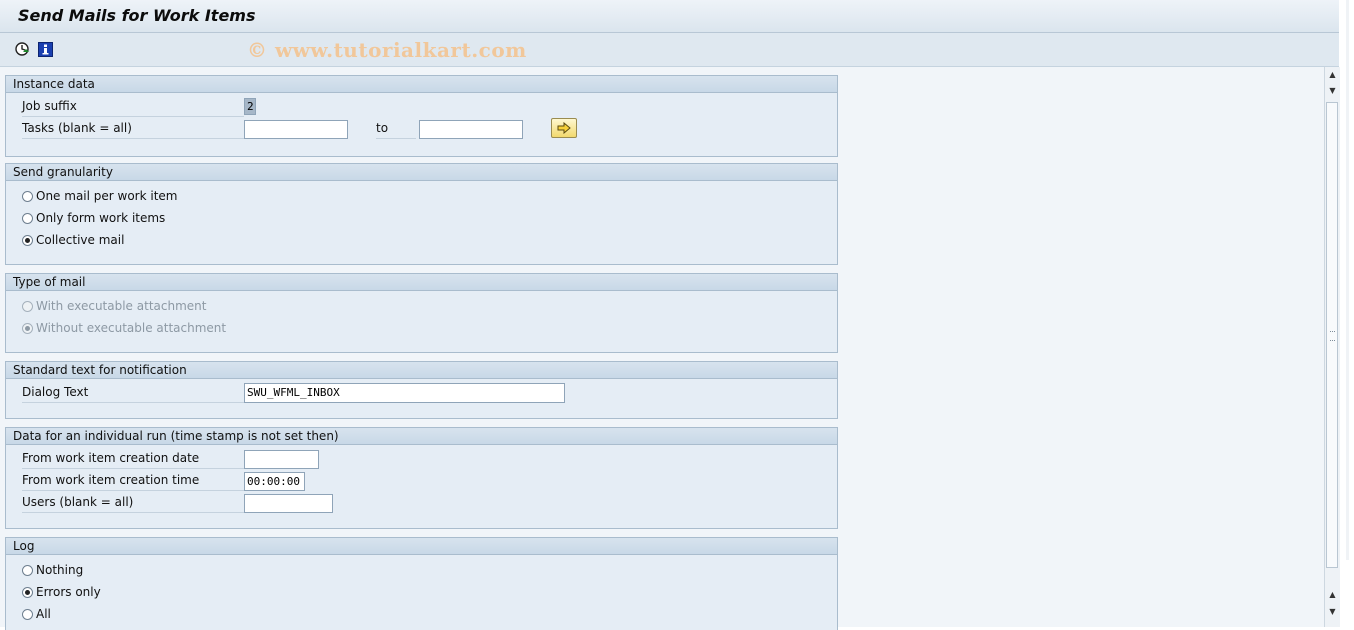 The height and width of the screenshot is (630, 1354). I want to click on page-title: Send Mails for Work Items, so click(137, 15).